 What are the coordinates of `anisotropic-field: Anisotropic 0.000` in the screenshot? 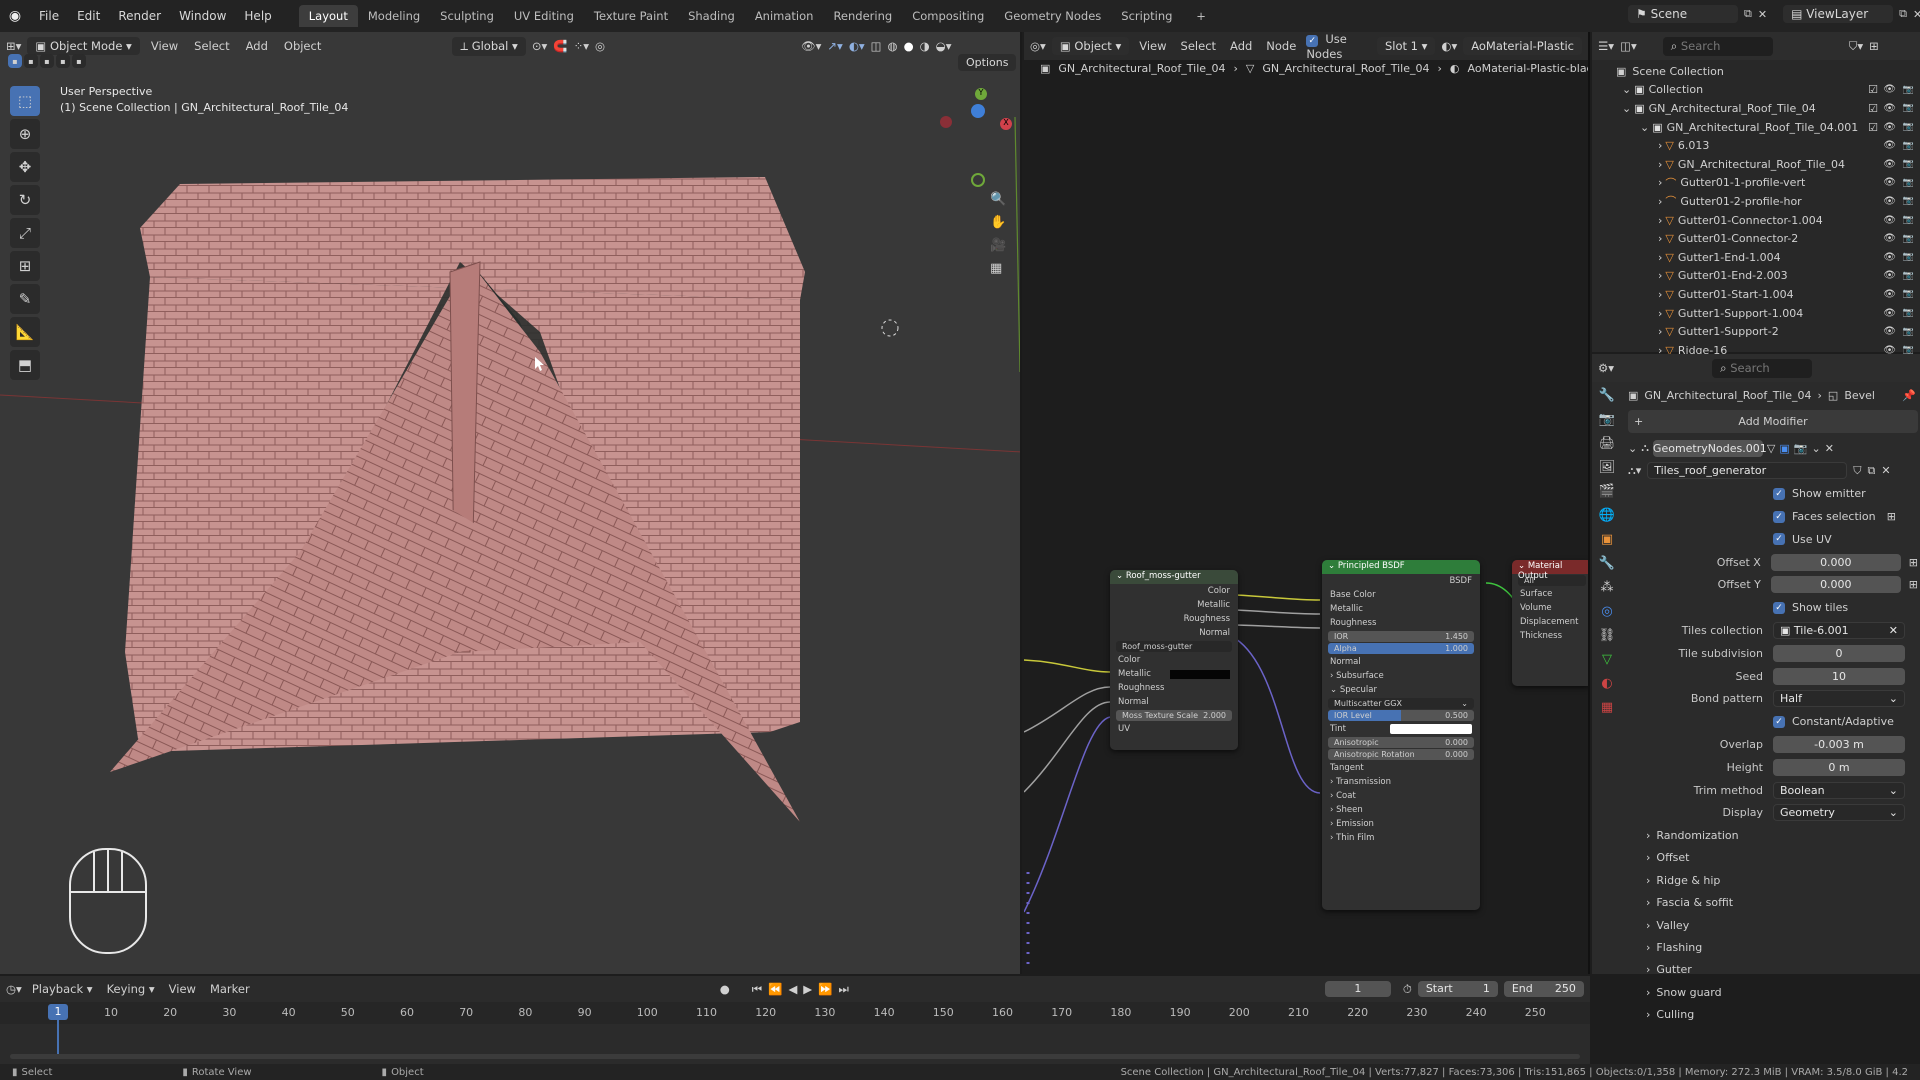 It's located at (1401, 742).